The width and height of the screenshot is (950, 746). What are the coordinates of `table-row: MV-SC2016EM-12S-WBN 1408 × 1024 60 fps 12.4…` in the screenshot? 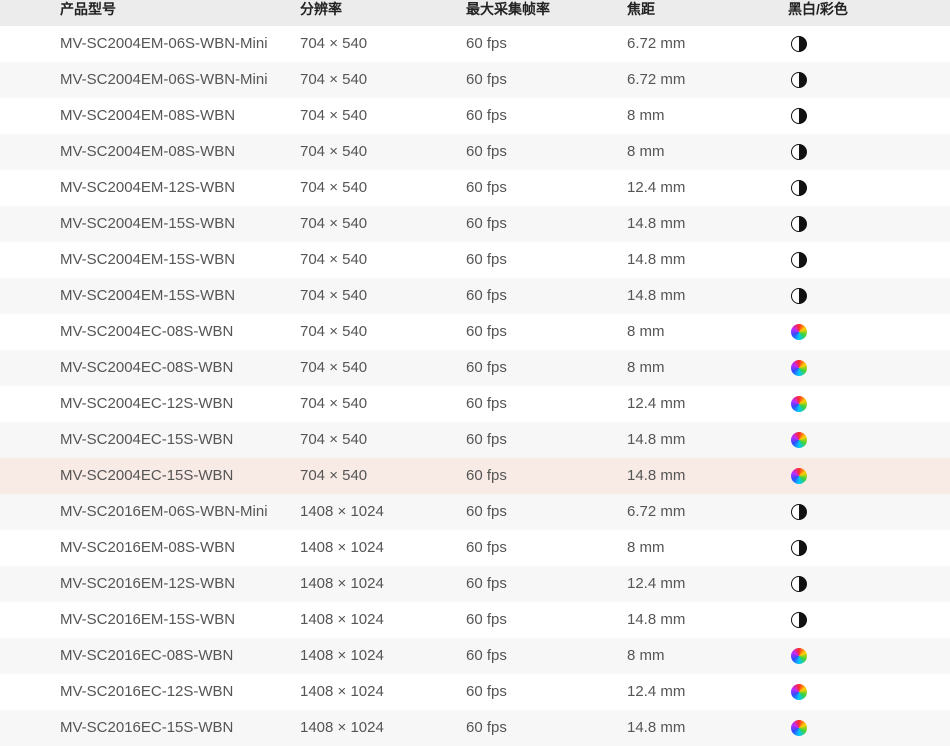 It's located at (475, 584).